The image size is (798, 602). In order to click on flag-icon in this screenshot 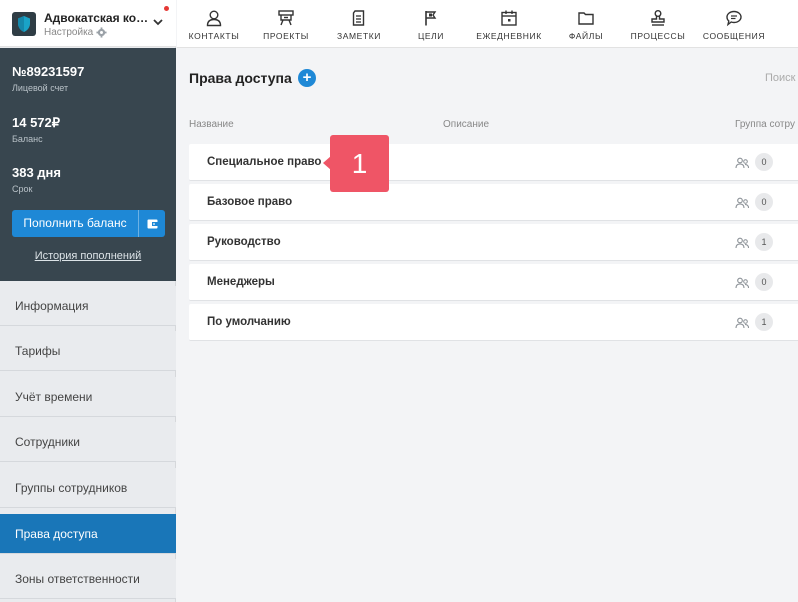, I will do `click(431, 18)`.